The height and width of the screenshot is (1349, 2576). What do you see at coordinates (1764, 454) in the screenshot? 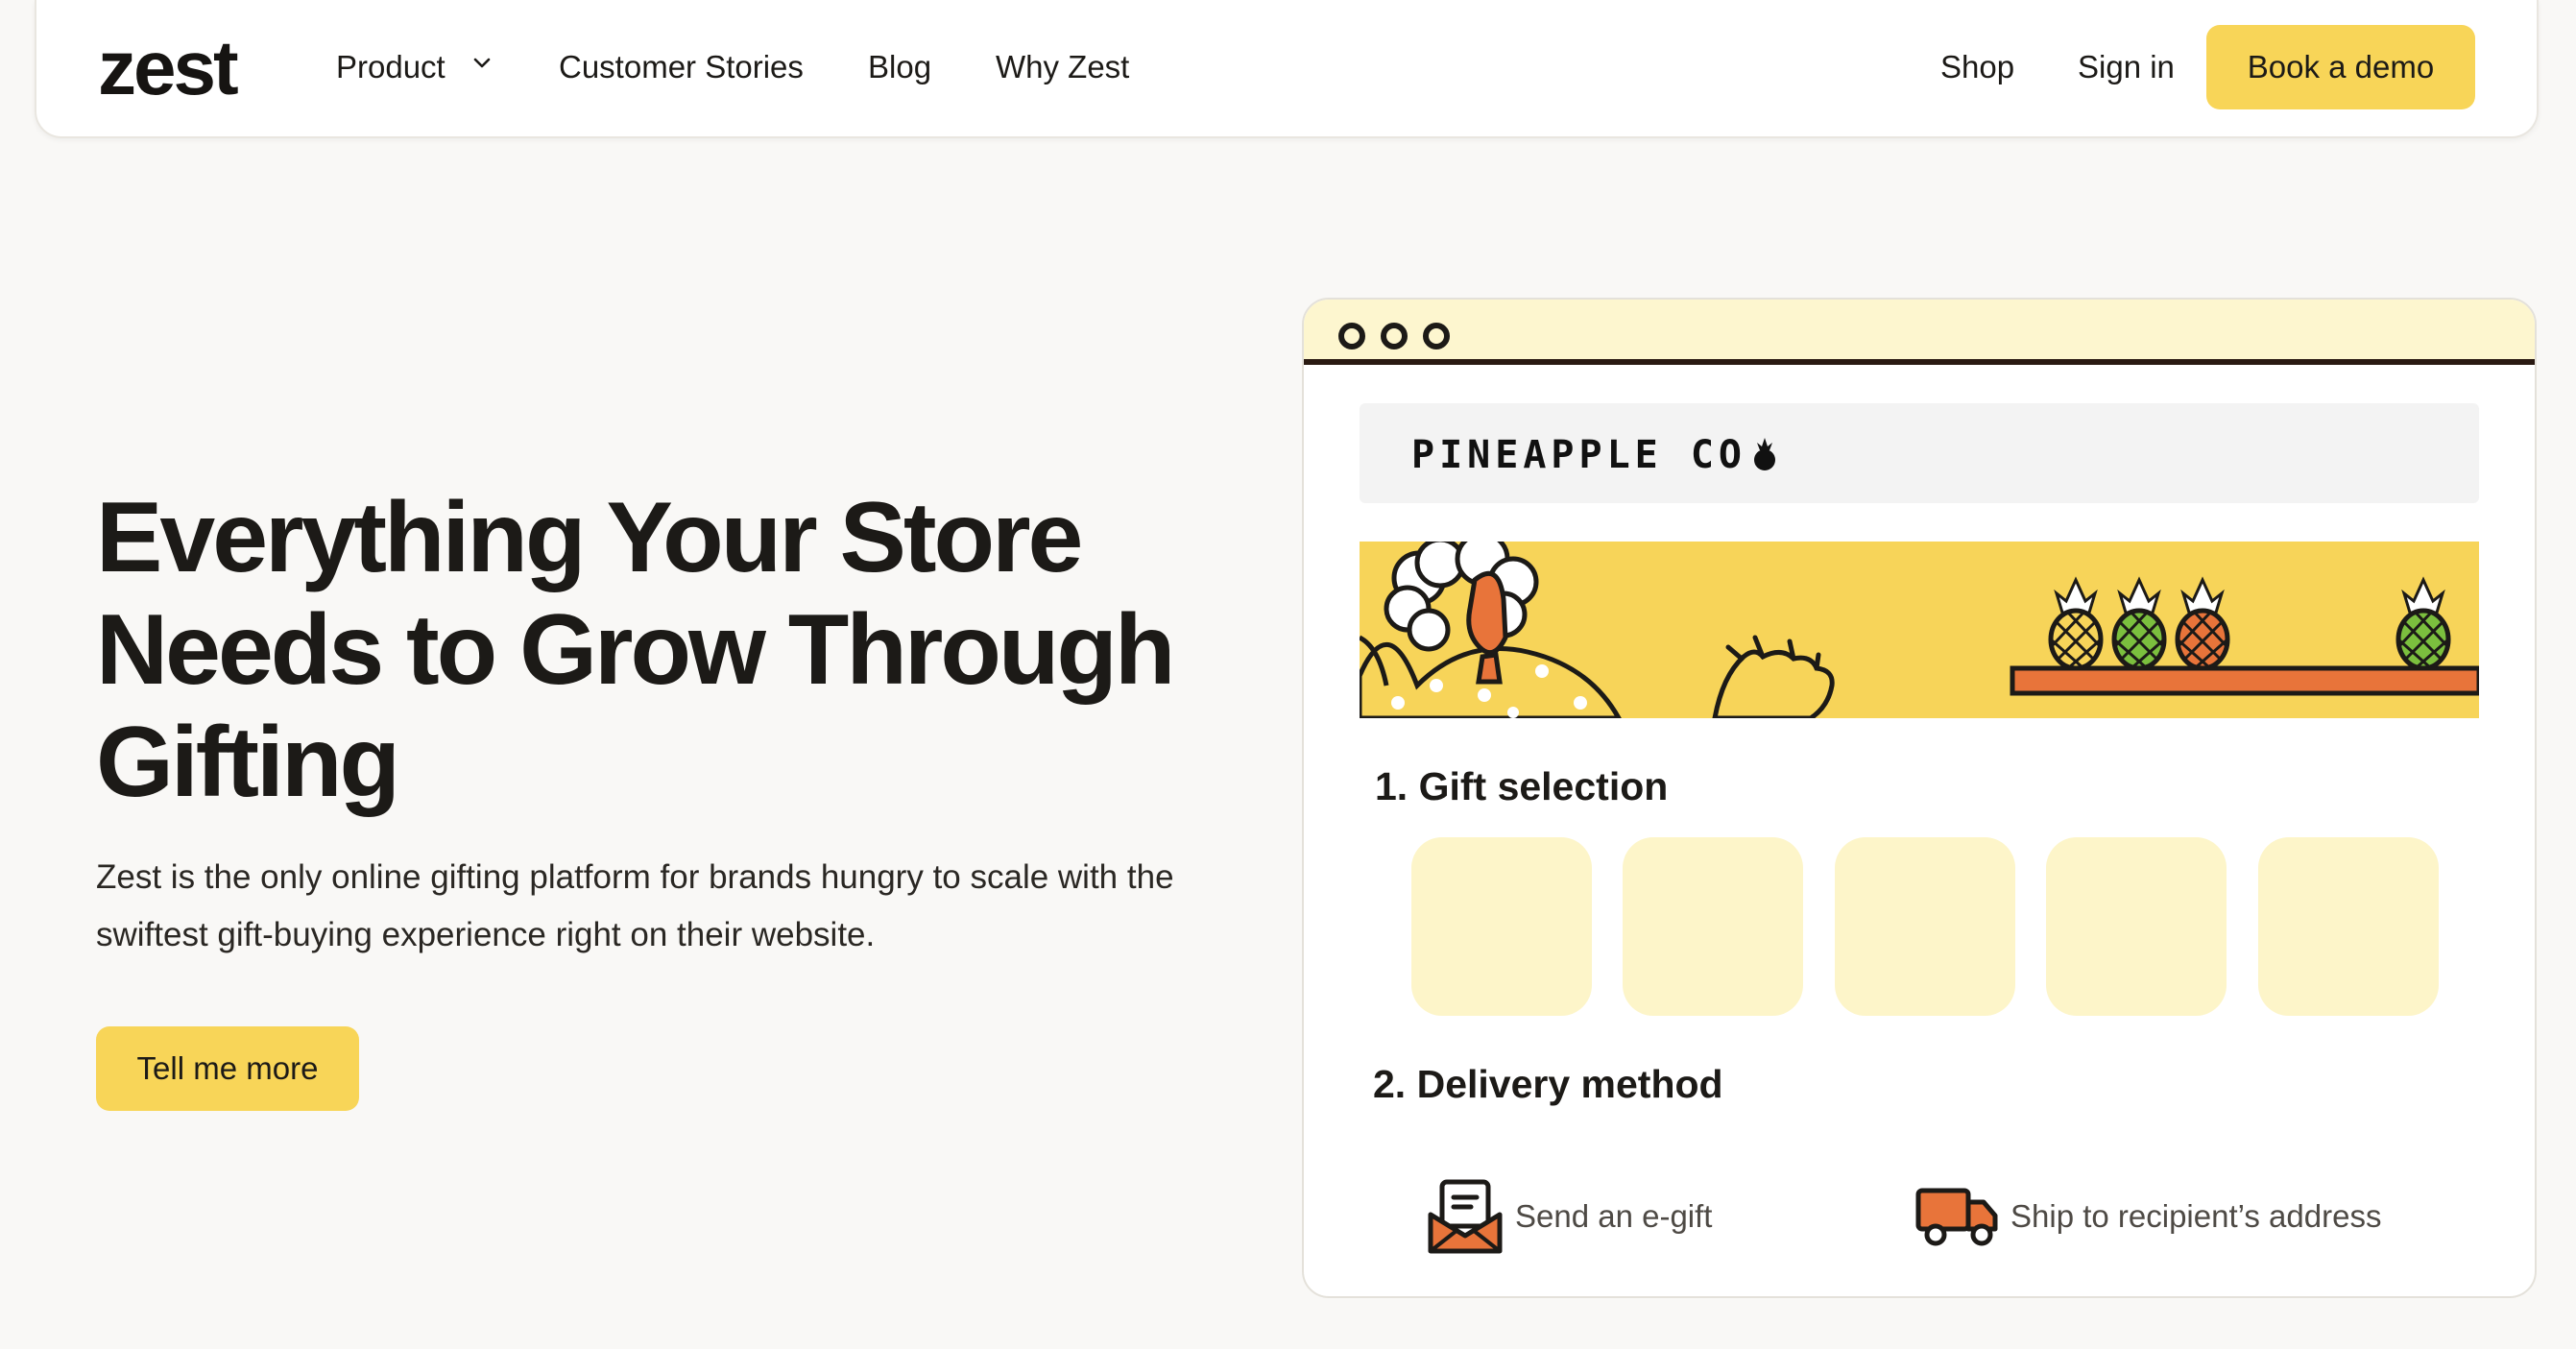
I see `pineapple-icon` at bounding box center [1764, 454].